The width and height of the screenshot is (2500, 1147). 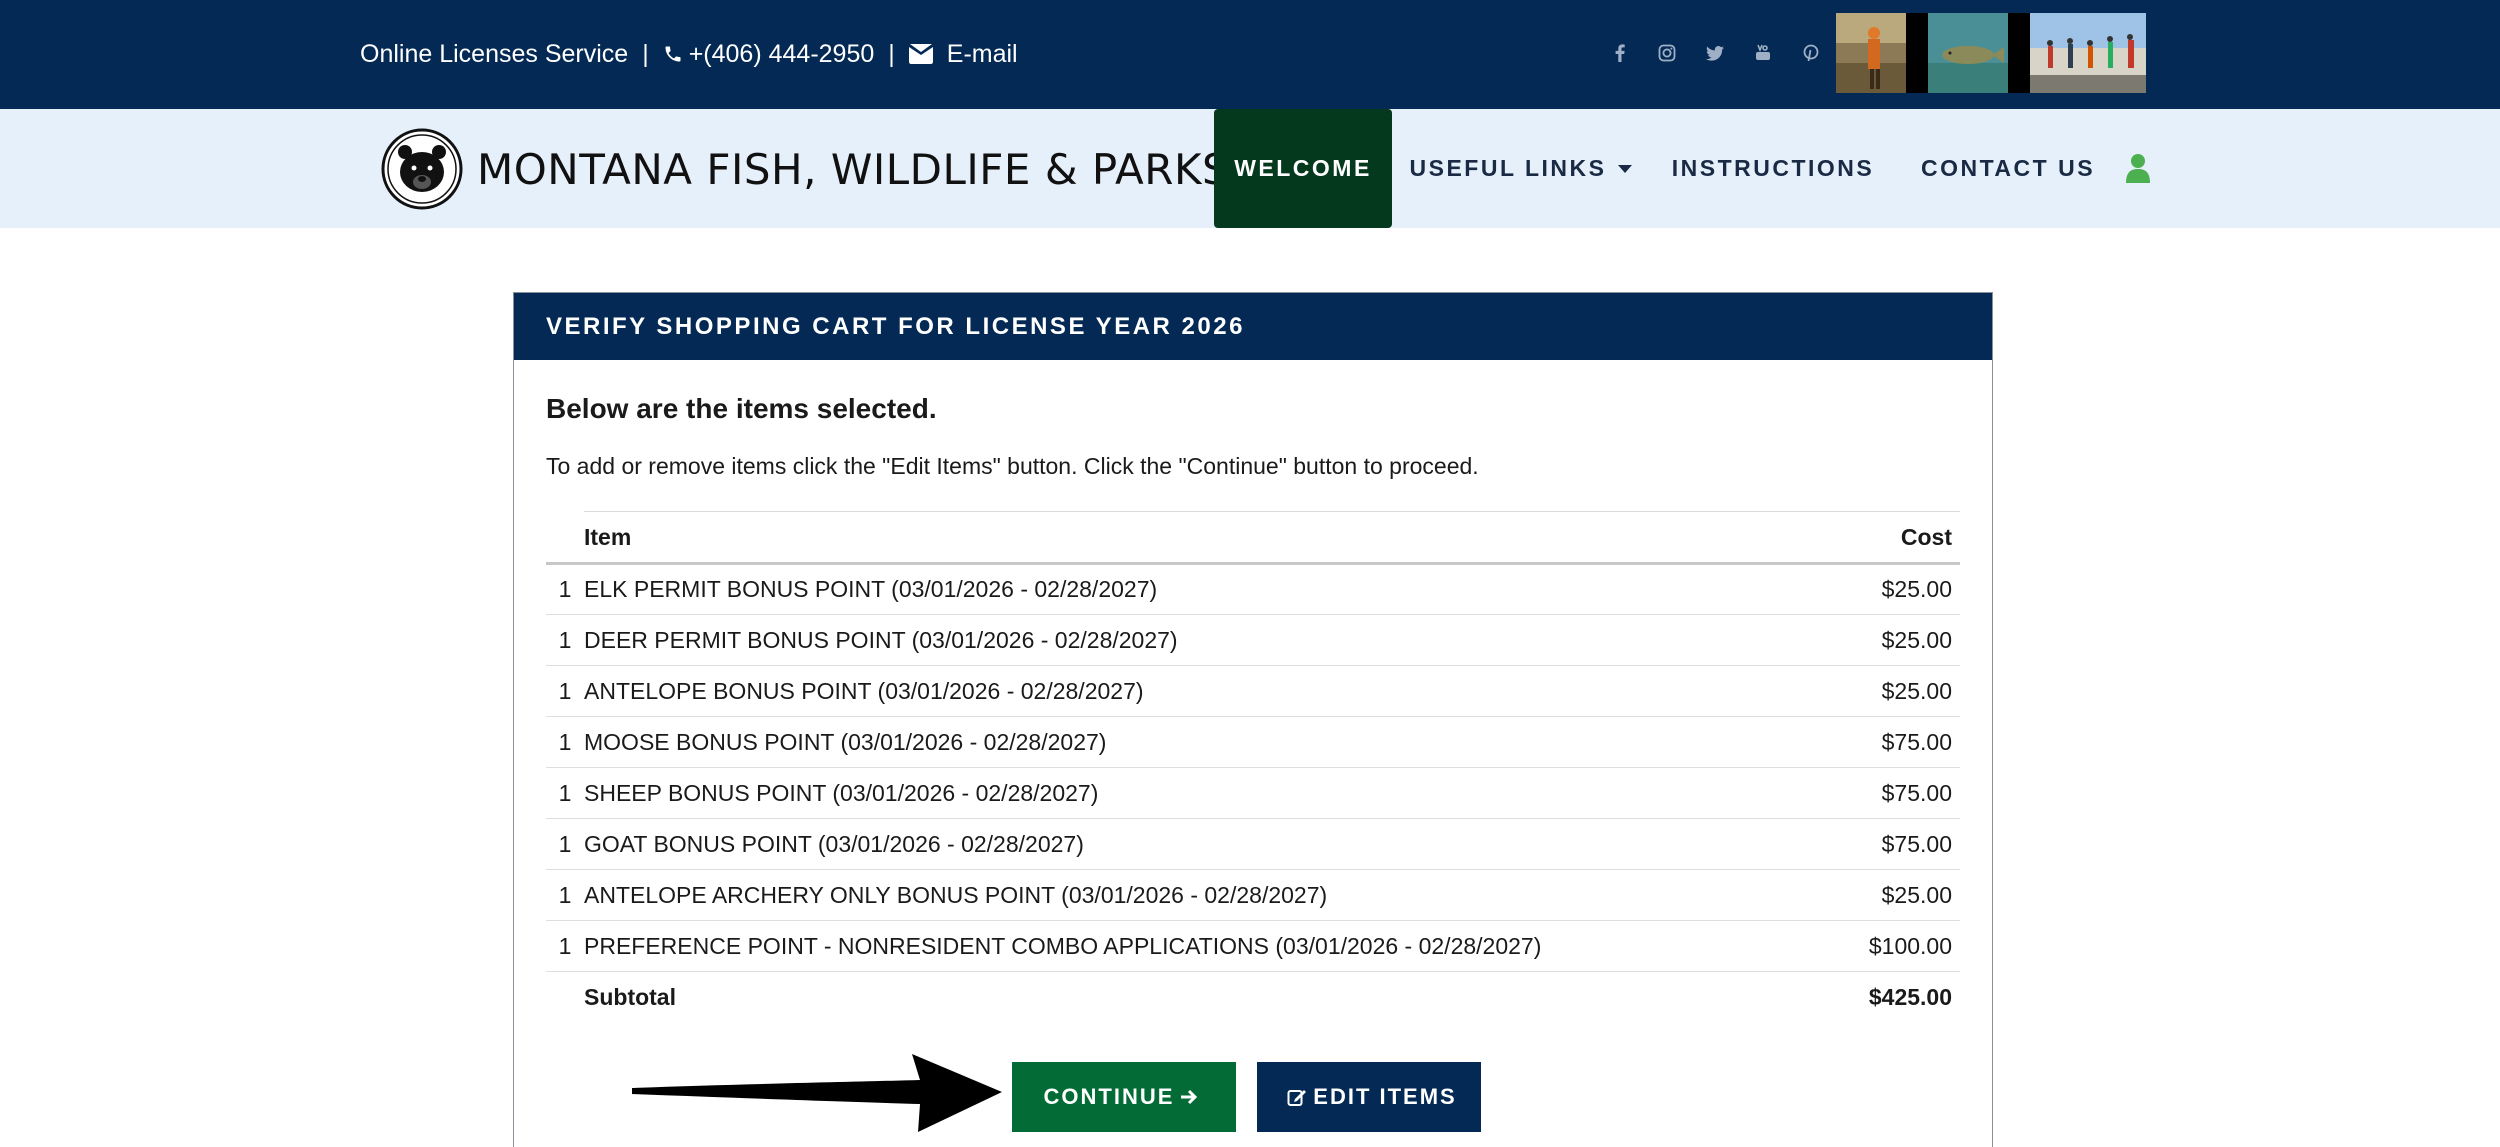 I want to click on nav-useful-links-label: USEFUL LINKS, so click(x=1508, y=168).